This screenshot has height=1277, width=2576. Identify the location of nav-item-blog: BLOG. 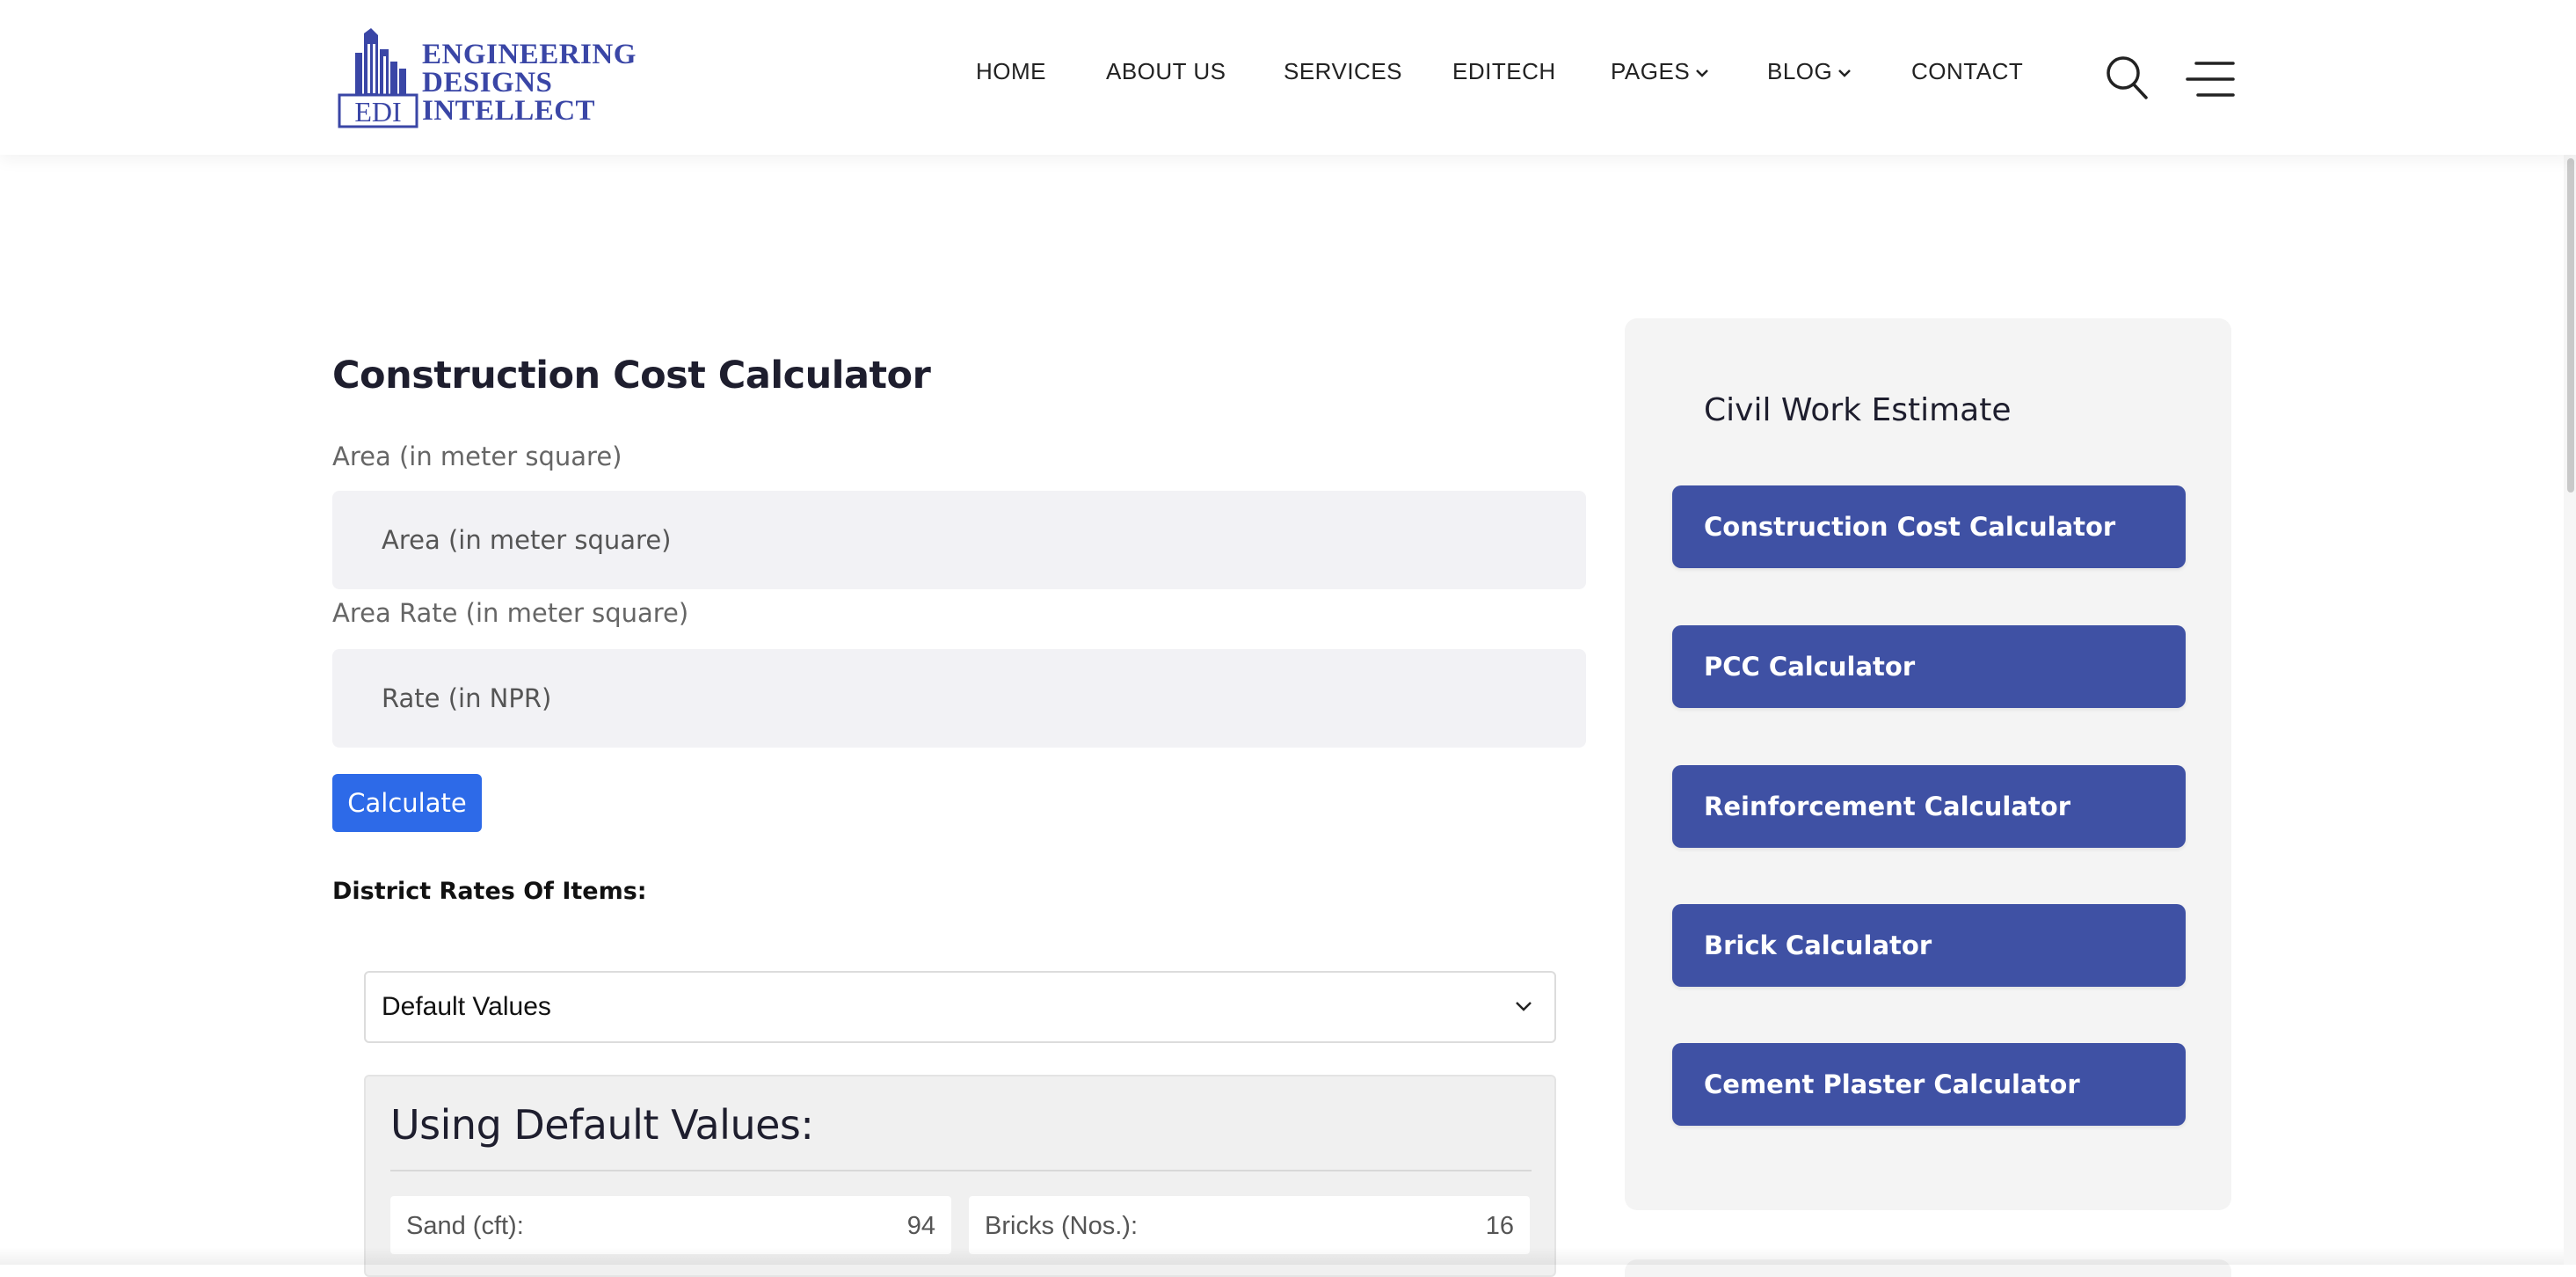
(1810, 71).